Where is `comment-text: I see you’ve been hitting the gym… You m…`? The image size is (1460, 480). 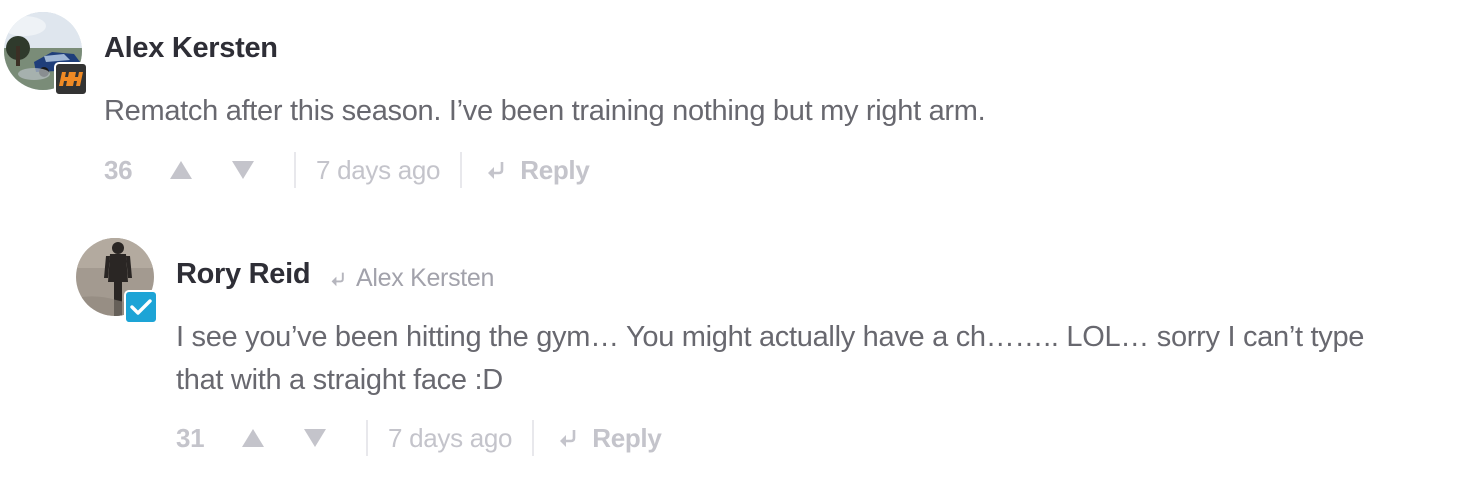 comment-text: I see you’ve been hitting the gym… You m… is located at coordinates (770, 358).